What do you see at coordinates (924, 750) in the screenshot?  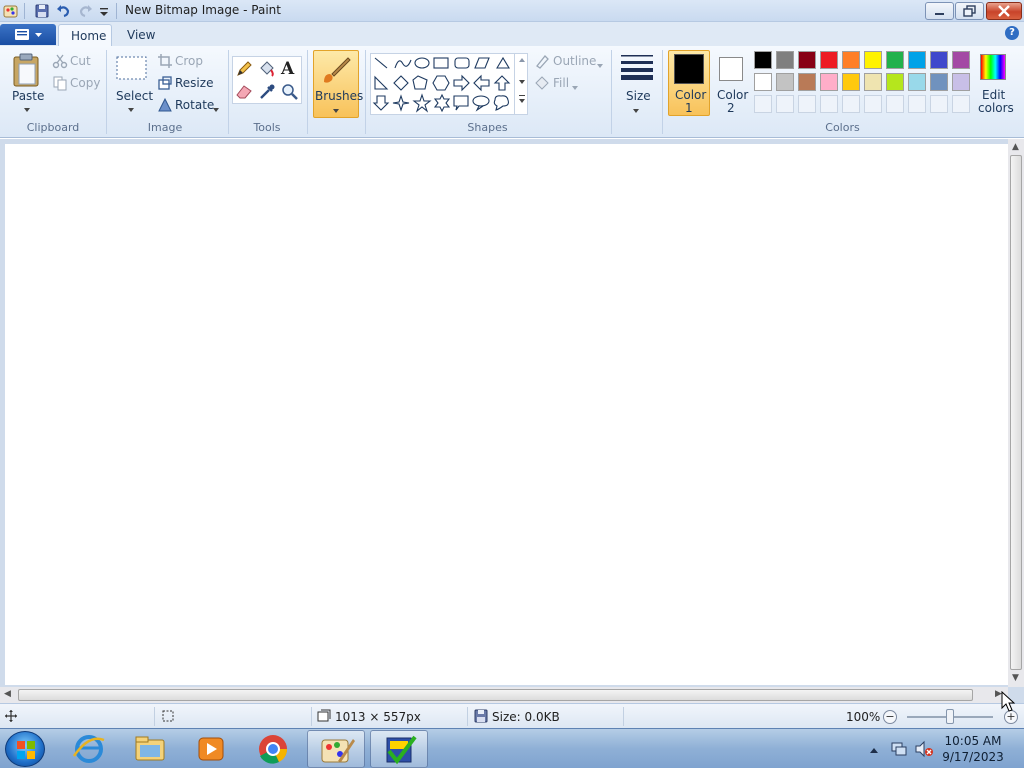 I see `volume-muted-icon` at bounding box center [924, 750].